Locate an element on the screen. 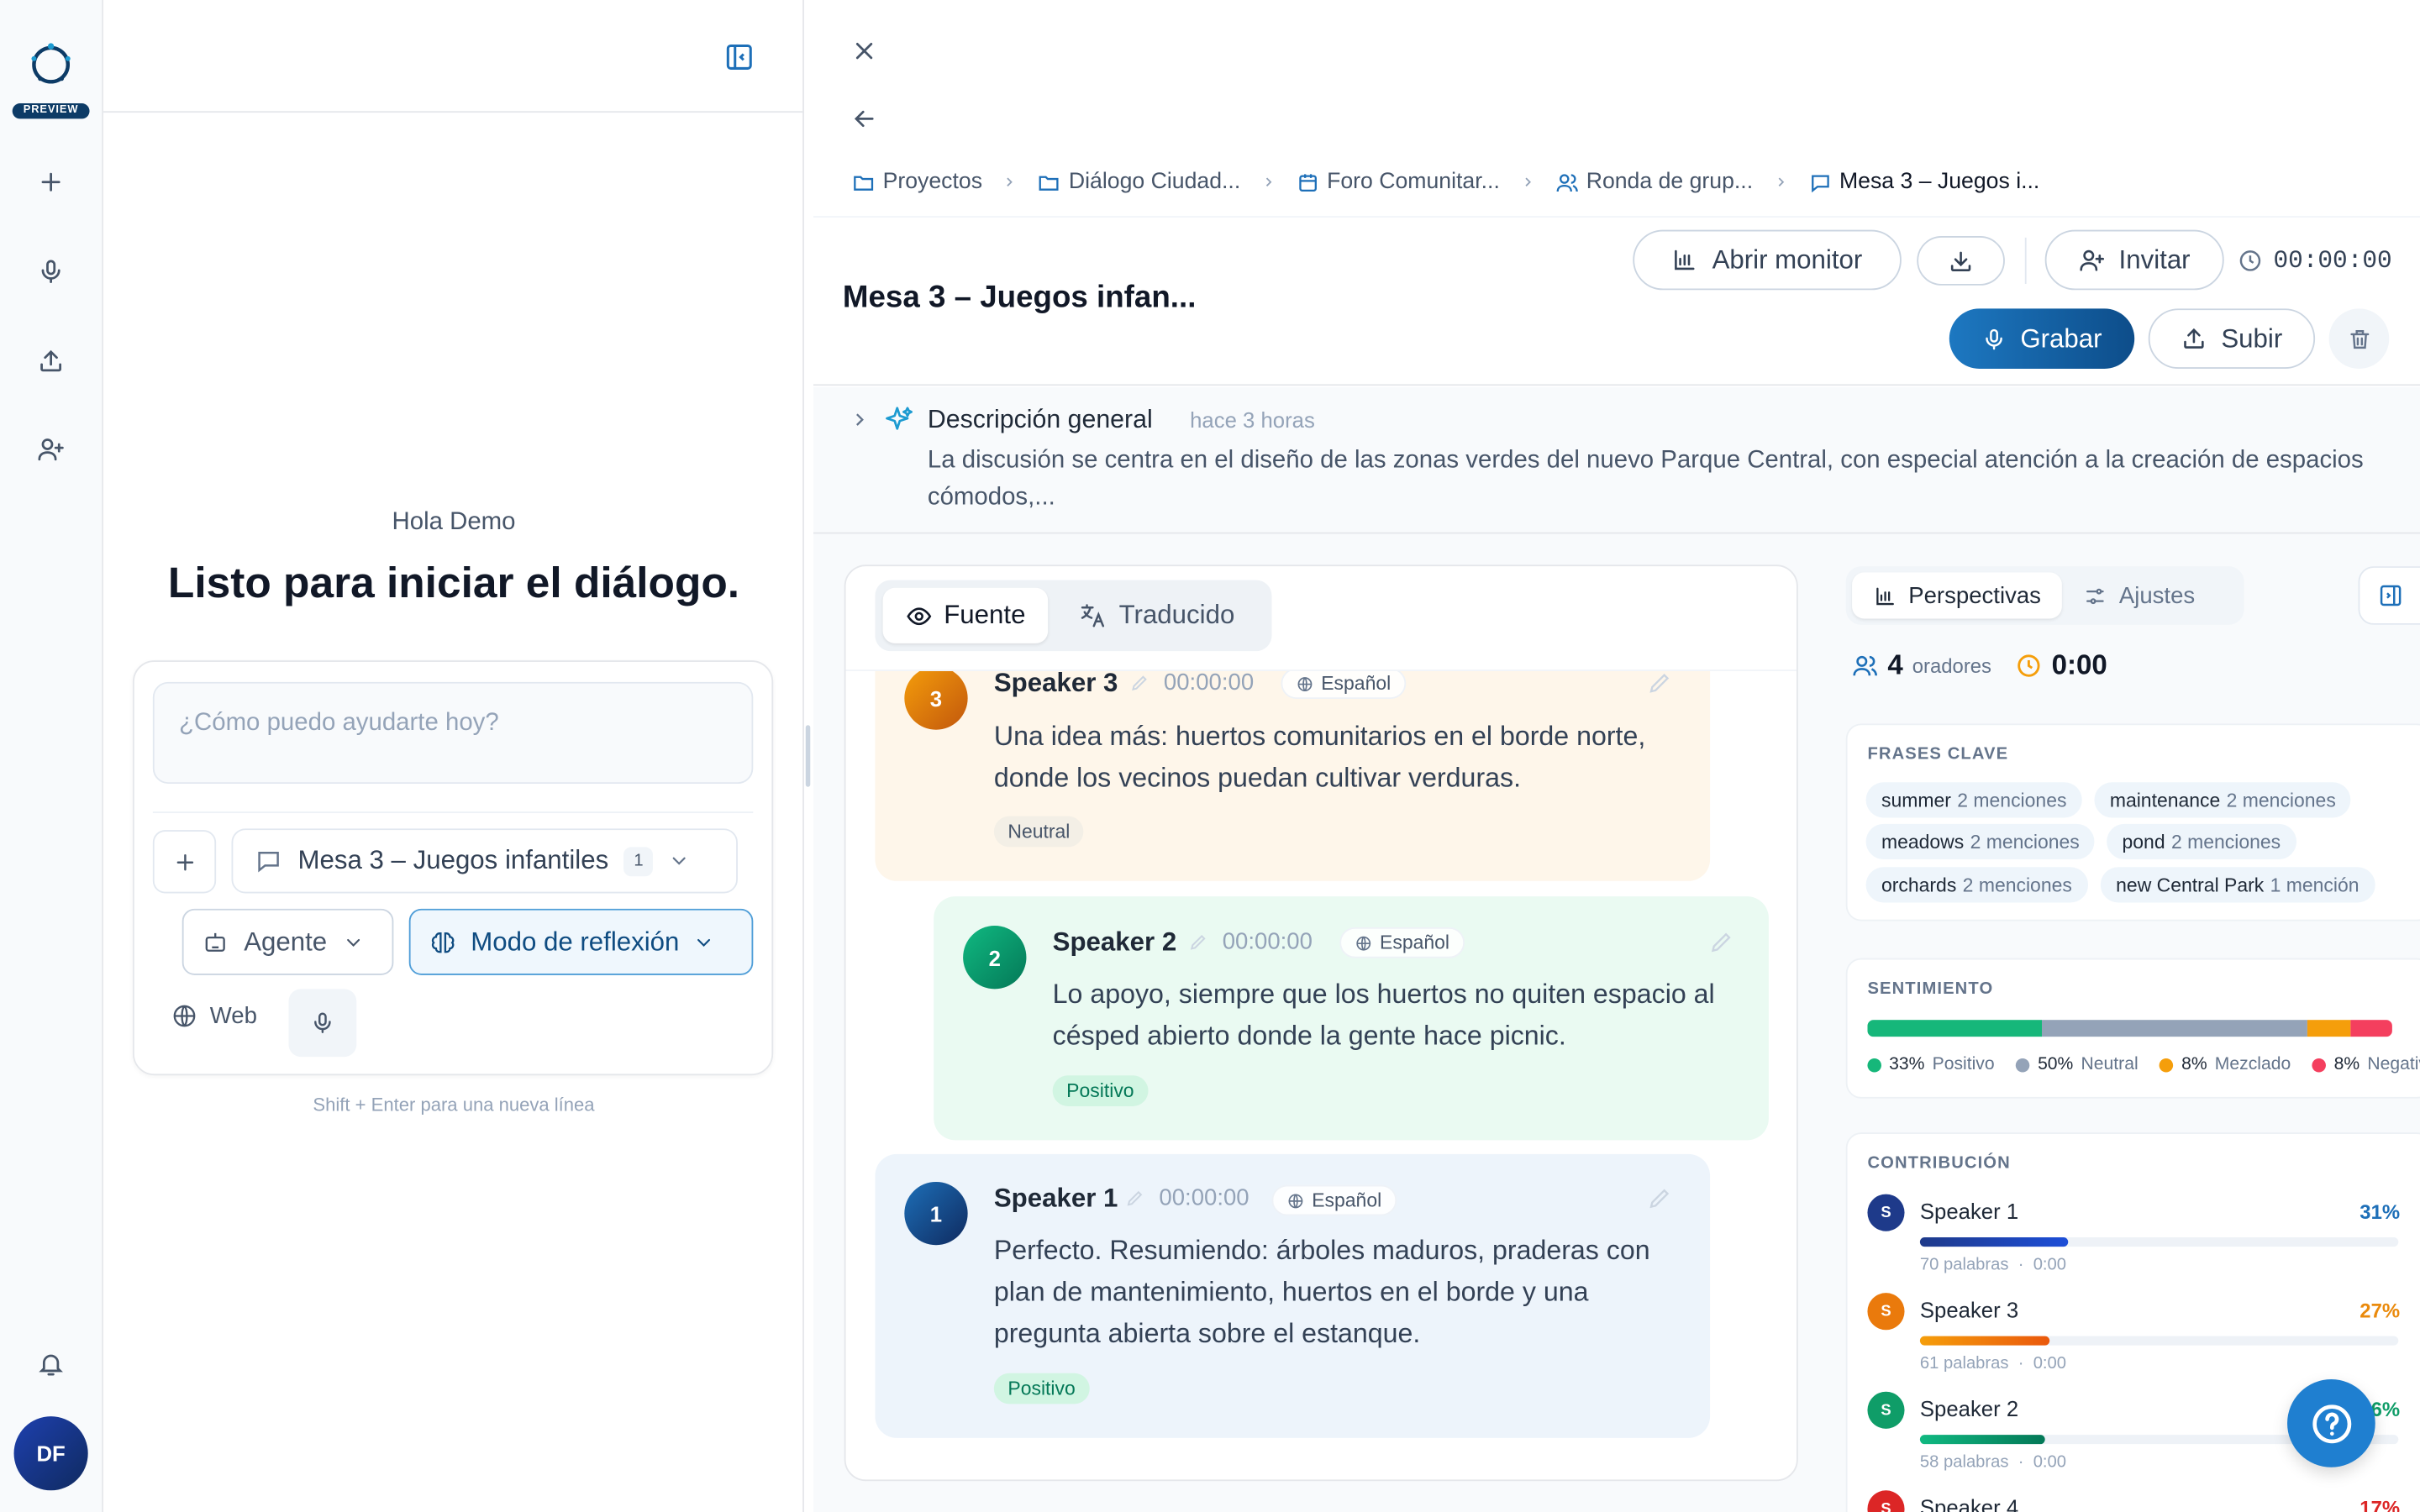 The image size is (2420, 1512). agent-label: Agente is located at coordinates (286, 941).